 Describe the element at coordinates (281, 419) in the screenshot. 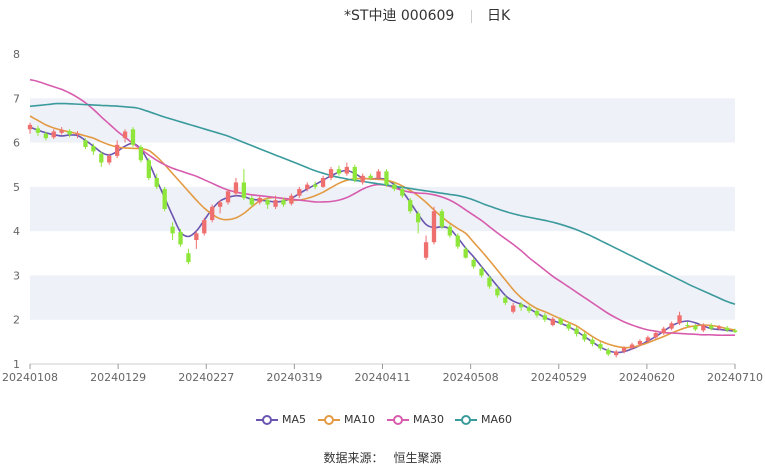

I see `legend-item-ma5: MA5` at that location.